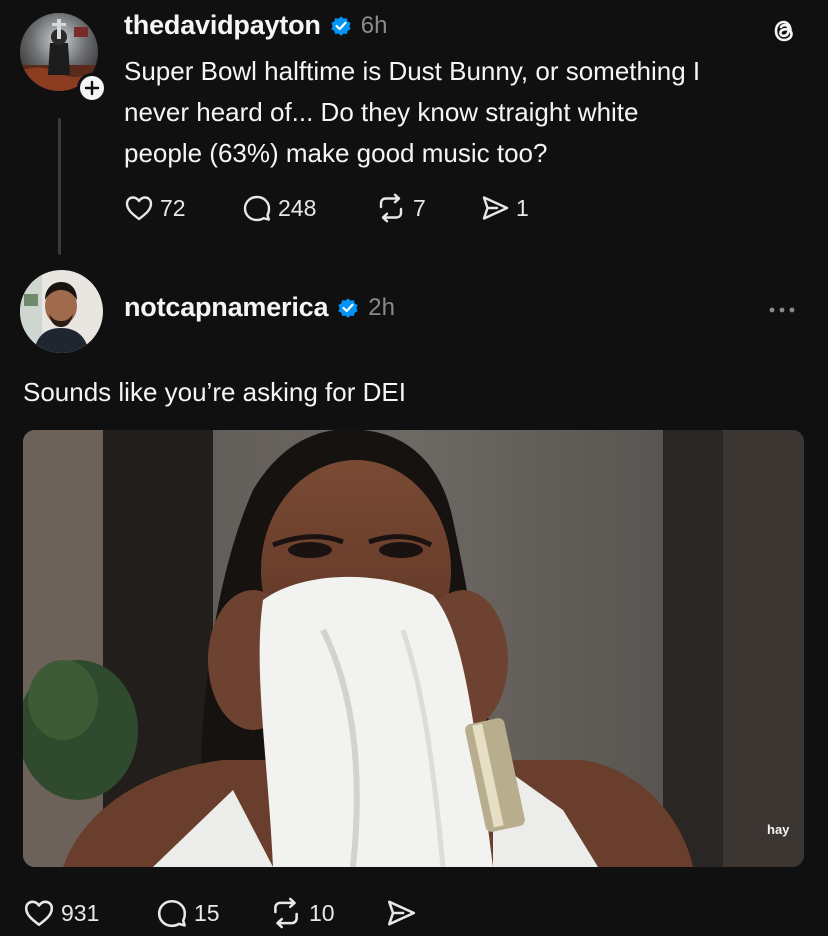  What do you see at coordinates (336, 153) in the screenshot?
I see `post-1-text-line: people (63%) make good music too?` at bounding box center [336, 153].